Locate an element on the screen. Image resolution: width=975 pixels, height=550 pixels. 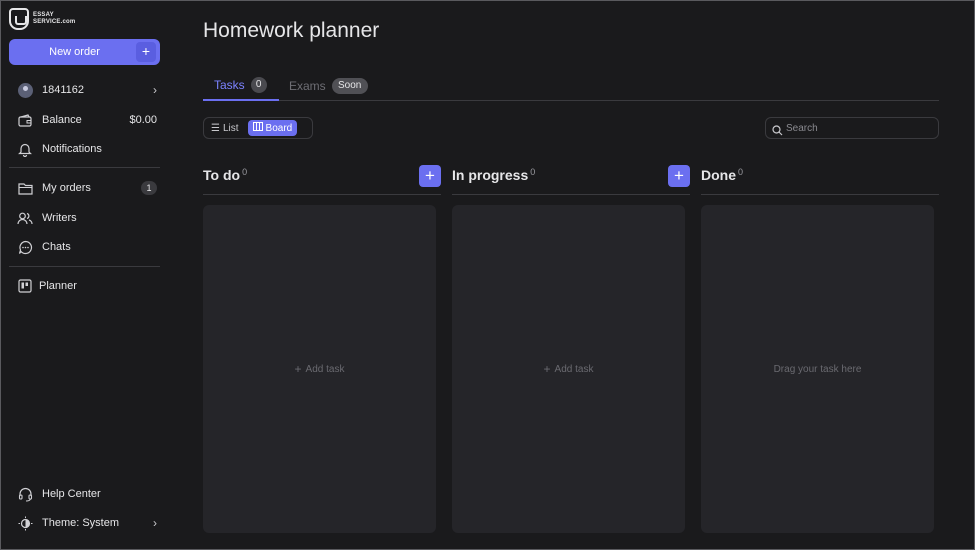
theme-label: Theme: System is located at coordinates (81, 523).